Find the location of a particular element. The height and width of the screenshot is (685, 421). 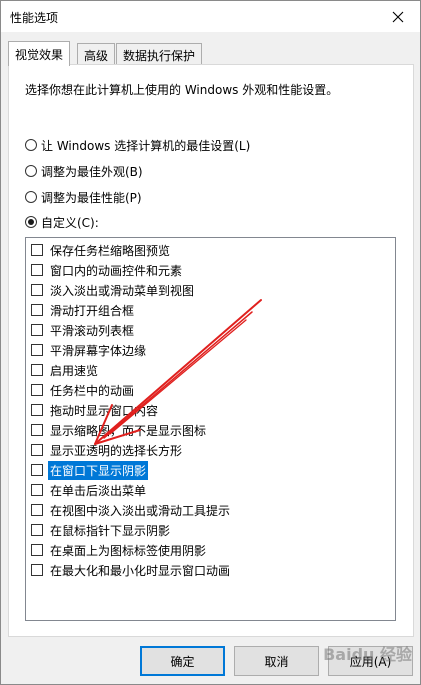

close-icon is located at coordinates (398, 16).